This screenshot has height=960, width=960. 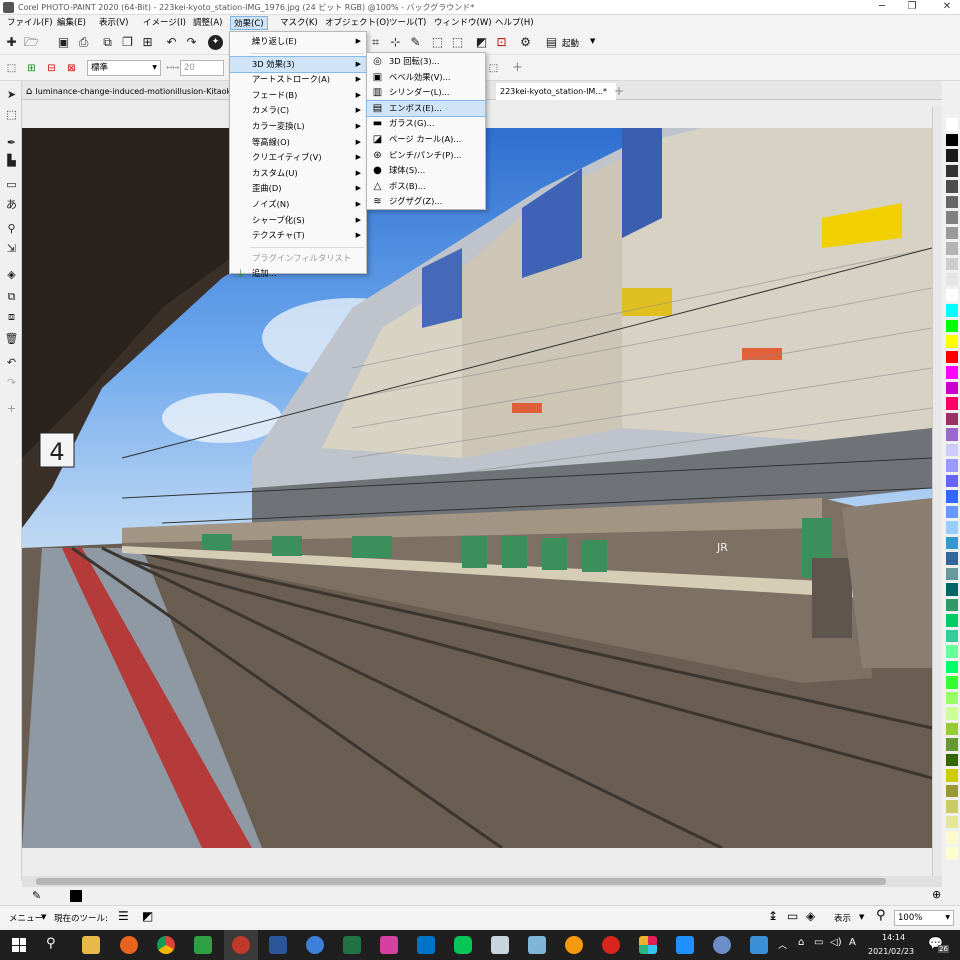 I want to click on add-plus-icon: +, so click(x=517, y=67).